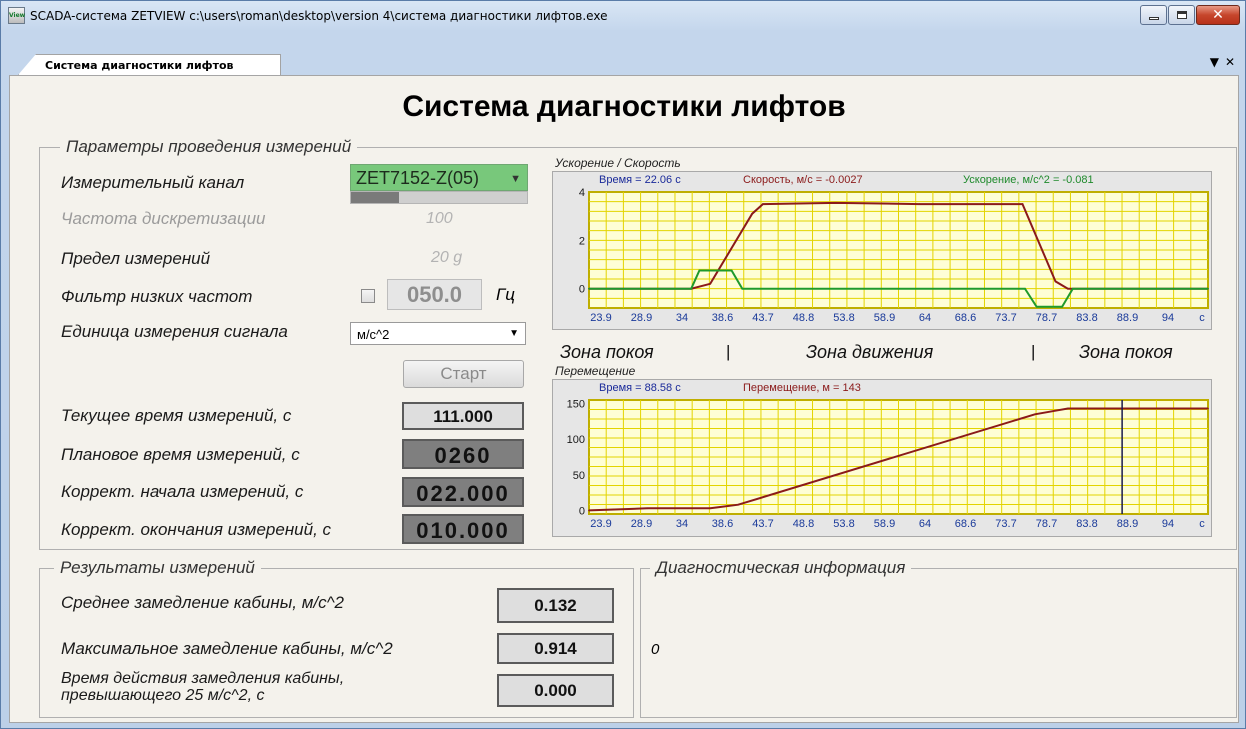 The height and width of the screenshot is (729, 1246). Describe the element at coordinates (803, 180) in the screenshot. I see `velocity-readout: Скорость, м/с = -0.0027` at that location.